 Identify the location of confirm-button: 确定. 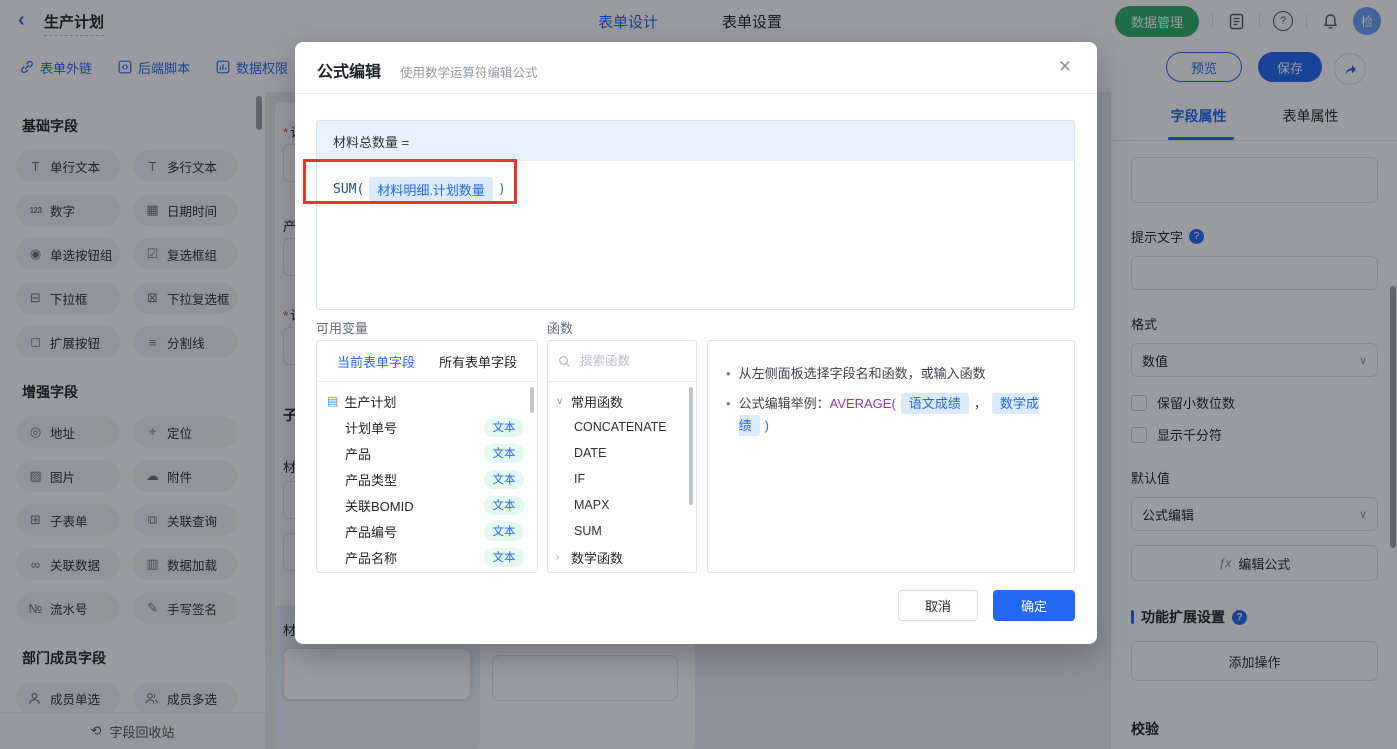
(1034, 605).